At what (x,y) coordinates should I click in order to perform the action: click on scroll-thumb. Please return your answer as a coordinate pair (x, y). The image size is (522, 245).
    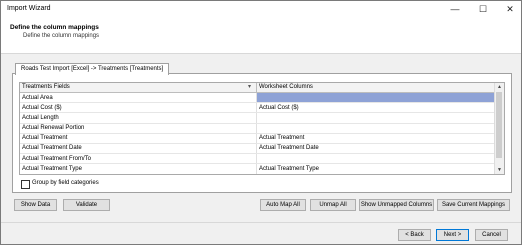
    Looking at the image, I should click on (499, 125).